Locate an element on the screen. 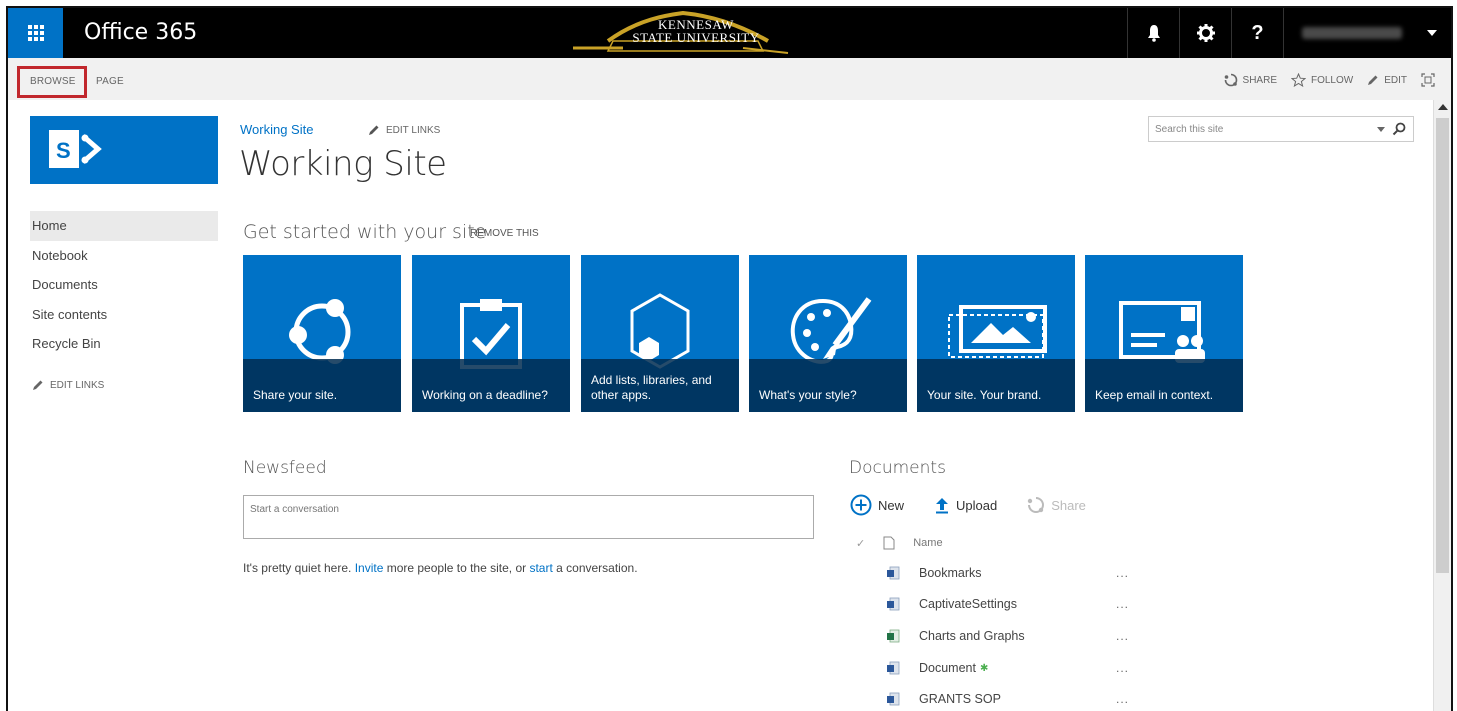  excel-doc-icon is located at coordinates (893, 636).